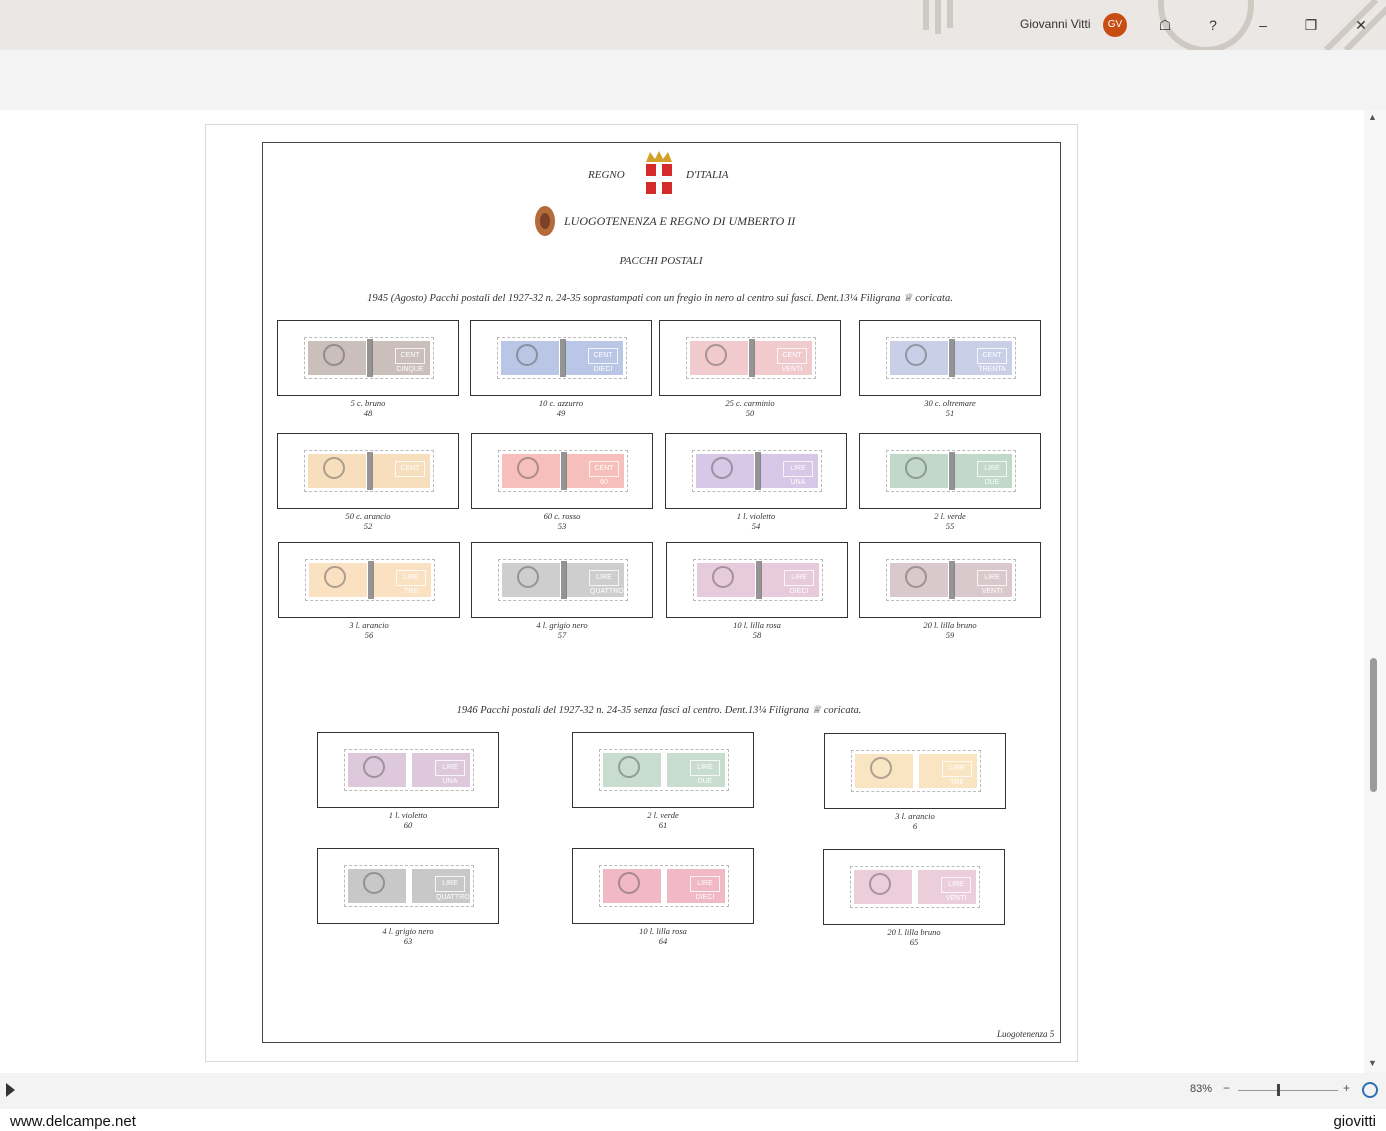 The image size is (1386, 1131). I want to click on stamp-image: CENT TRENTA, so click(951, 358).